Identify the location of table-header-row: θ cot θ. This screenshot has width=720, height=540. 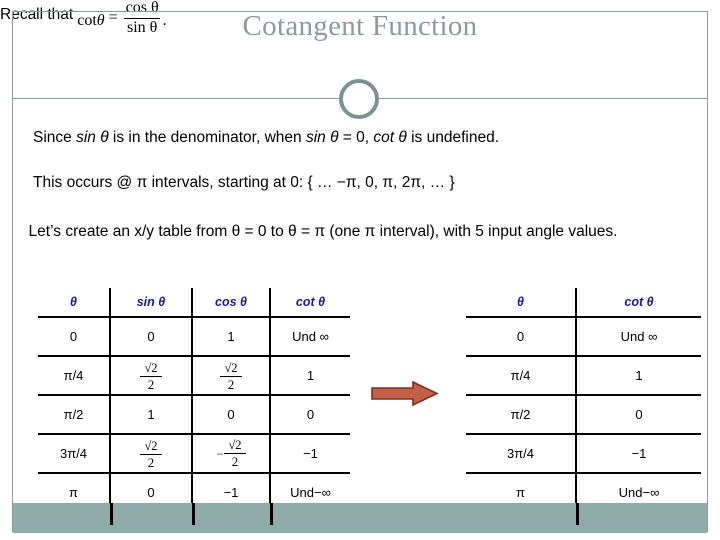
(583, 303).